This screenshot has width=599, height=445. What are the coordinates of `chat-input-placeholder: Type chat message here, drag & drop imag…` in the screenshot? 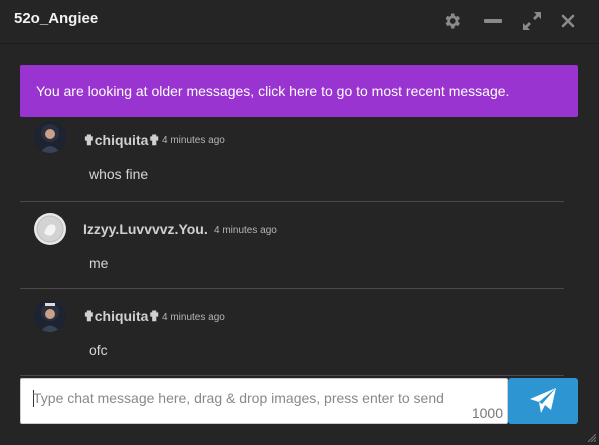 It's located at (238, 398).